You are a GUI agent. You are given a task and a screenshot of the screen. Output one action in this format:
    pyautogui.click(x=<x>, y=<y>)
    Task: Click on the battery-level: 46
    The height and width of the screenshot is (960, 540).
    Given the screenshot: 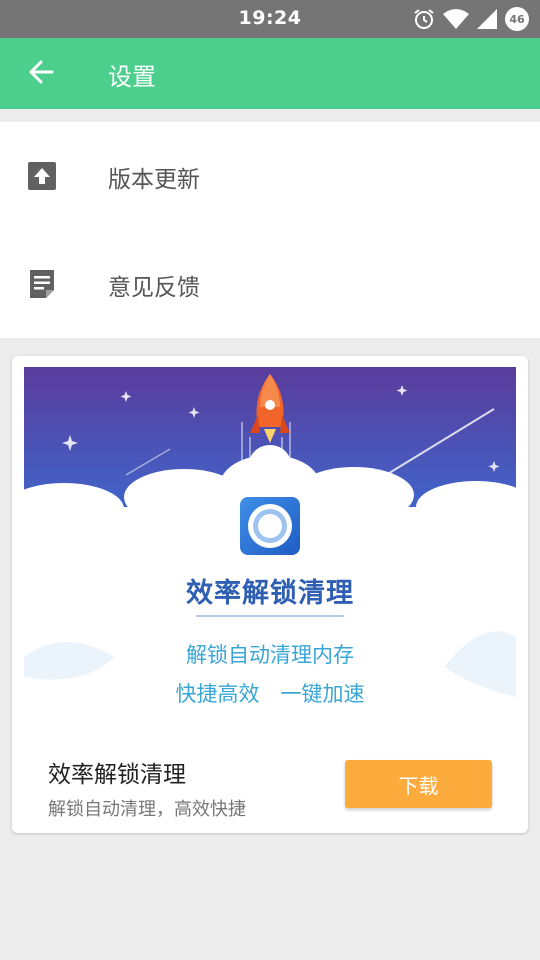 What is the action you would take?
    pyautogui.click(x=517, y=19)
    